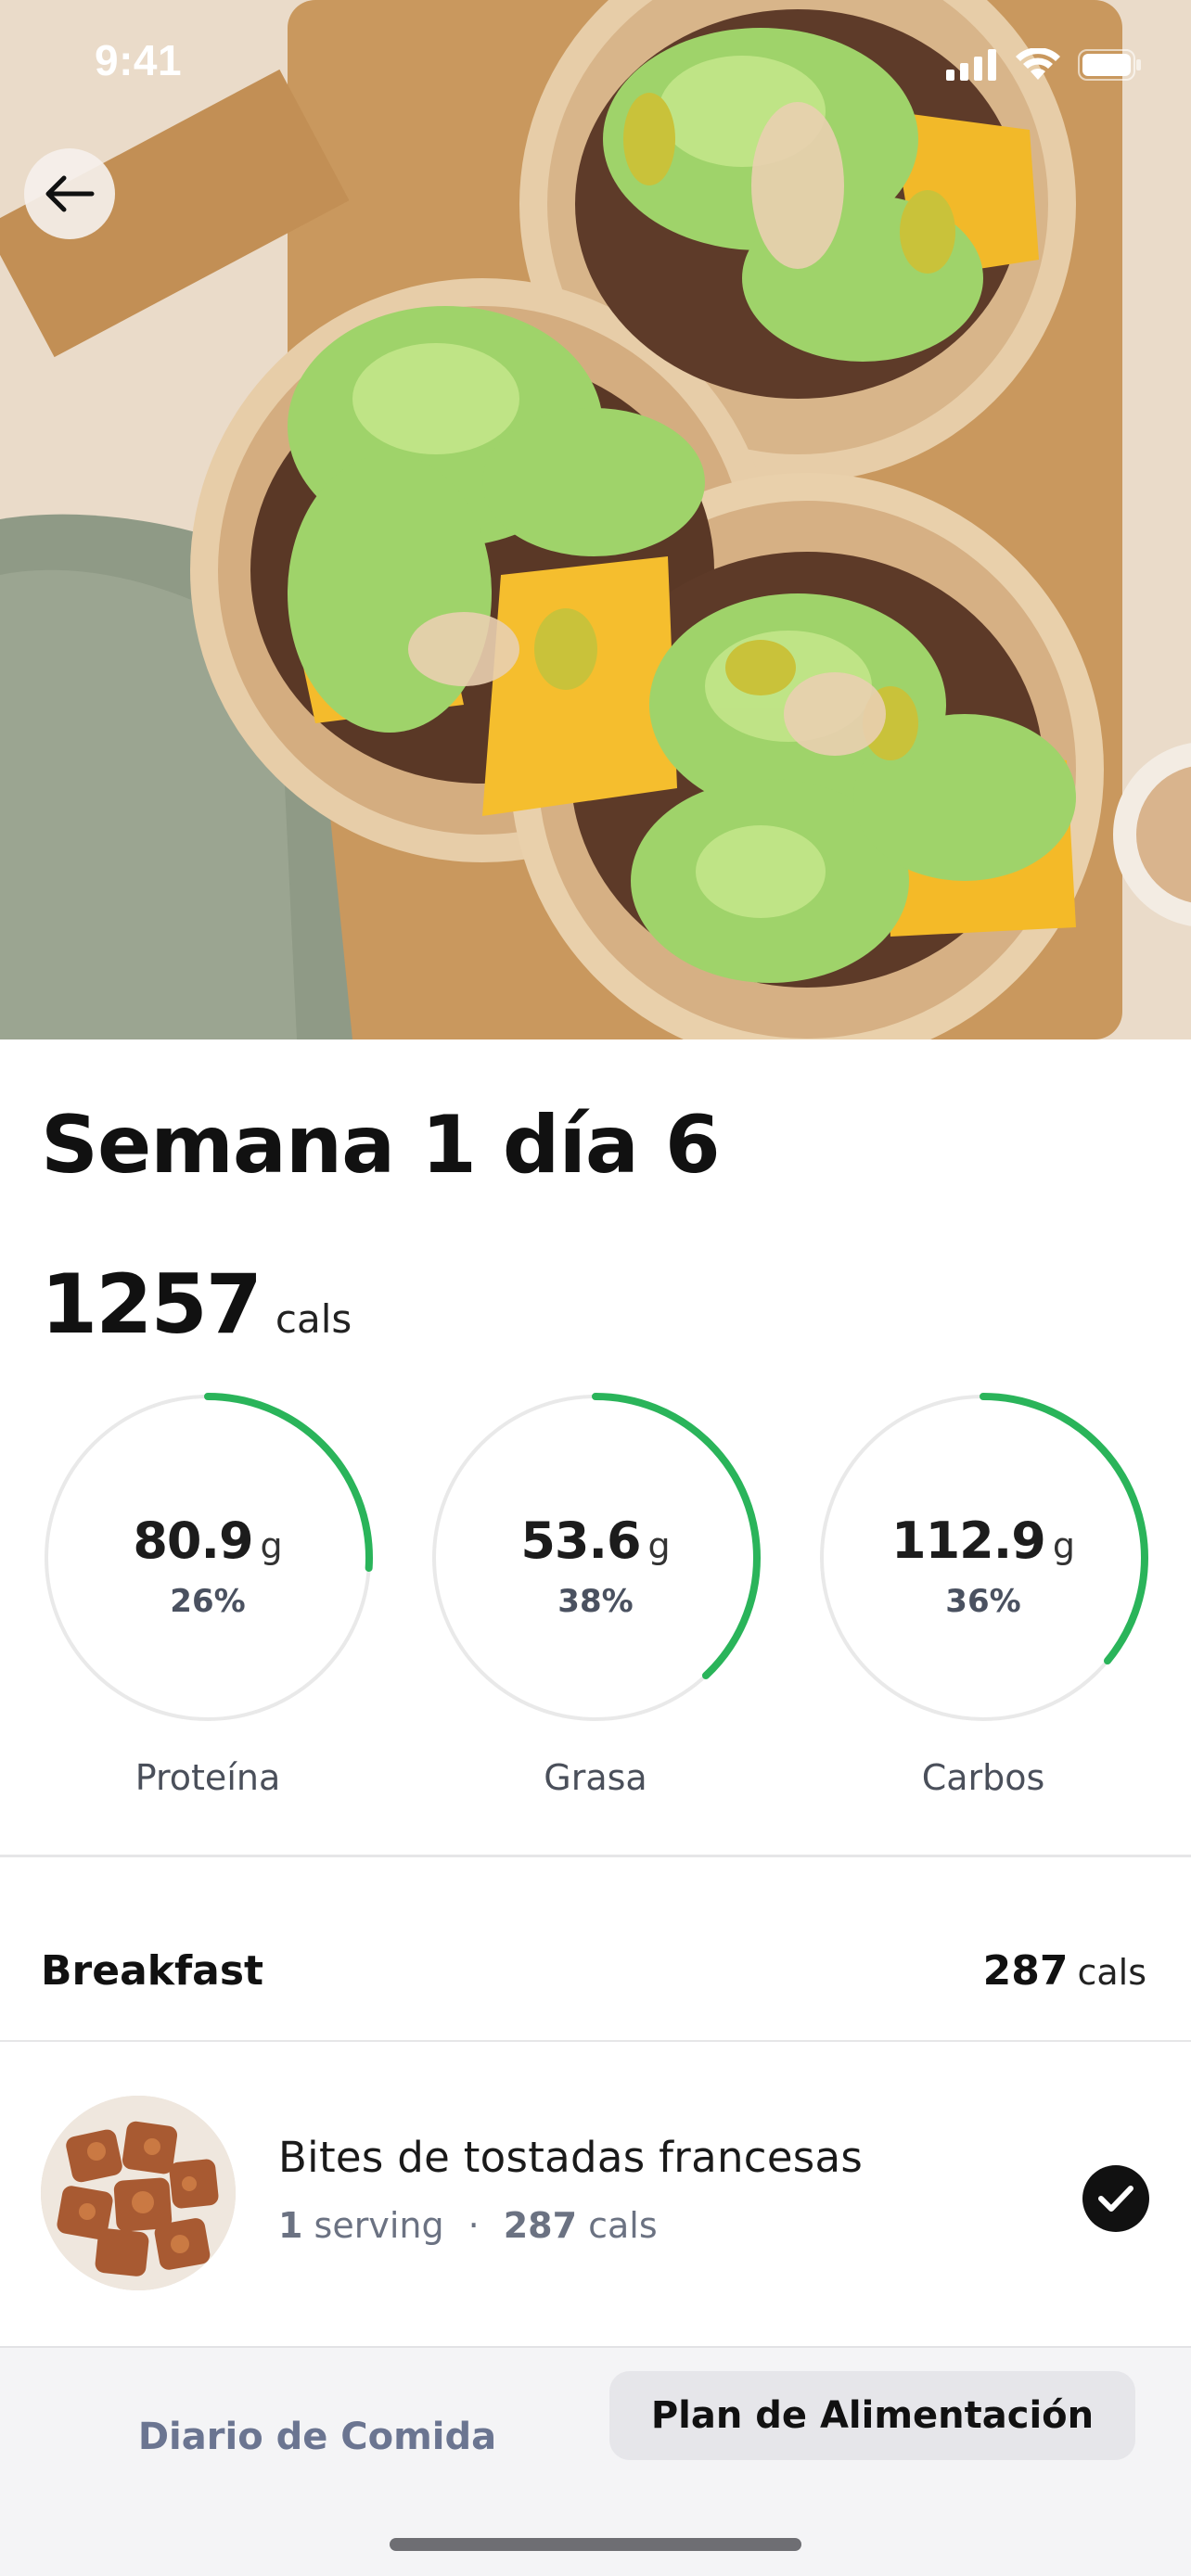 The image size is (1191, 2576). I want to click on protein-grams: 80.9, so click(193, 1540).